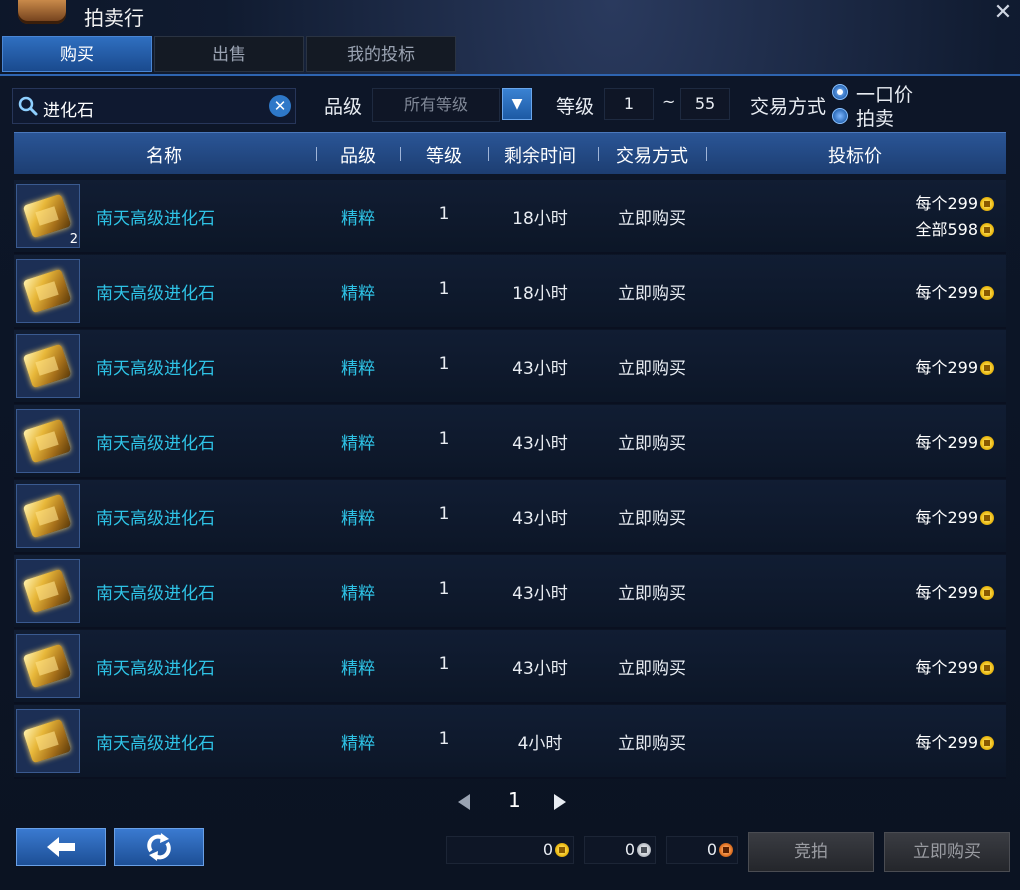 The width and height of the screenshot is (1020, 890). I want to click on tab-buy: 购买, so click(77, 54).